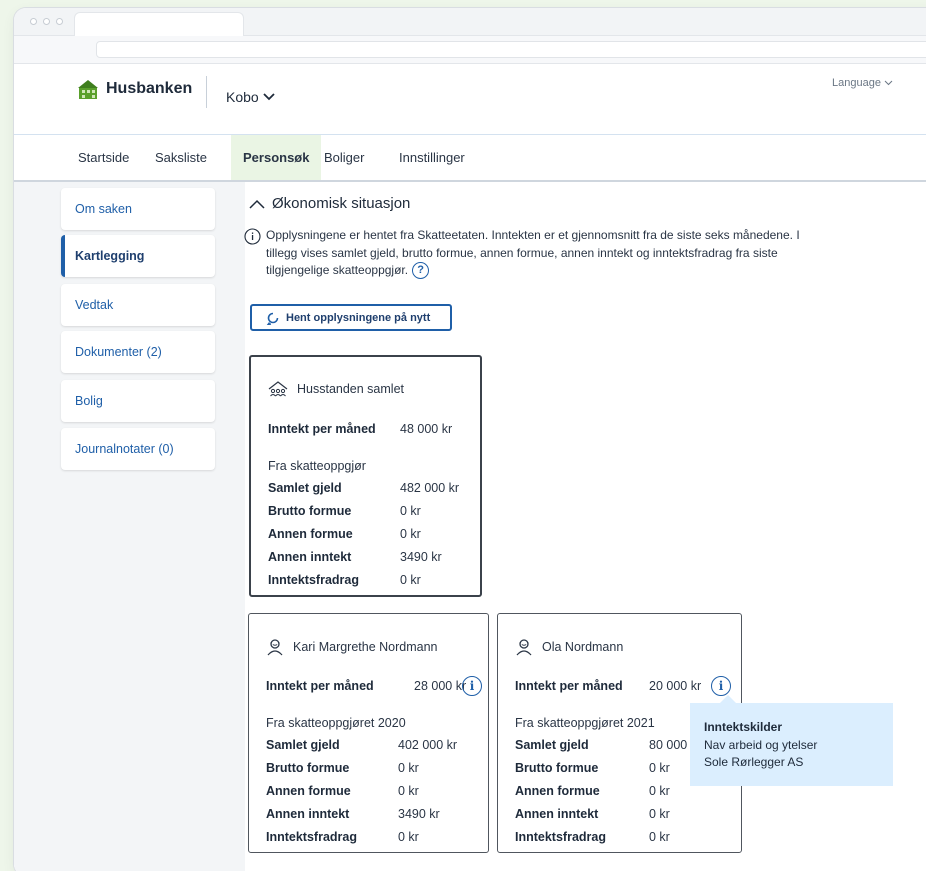 The width and height of the screenshot is (926, 871). Describe the element at coordinates (761, 745) in the screenshot. I see `tooltip-line: Nav arbeid og ytelser` at that location.